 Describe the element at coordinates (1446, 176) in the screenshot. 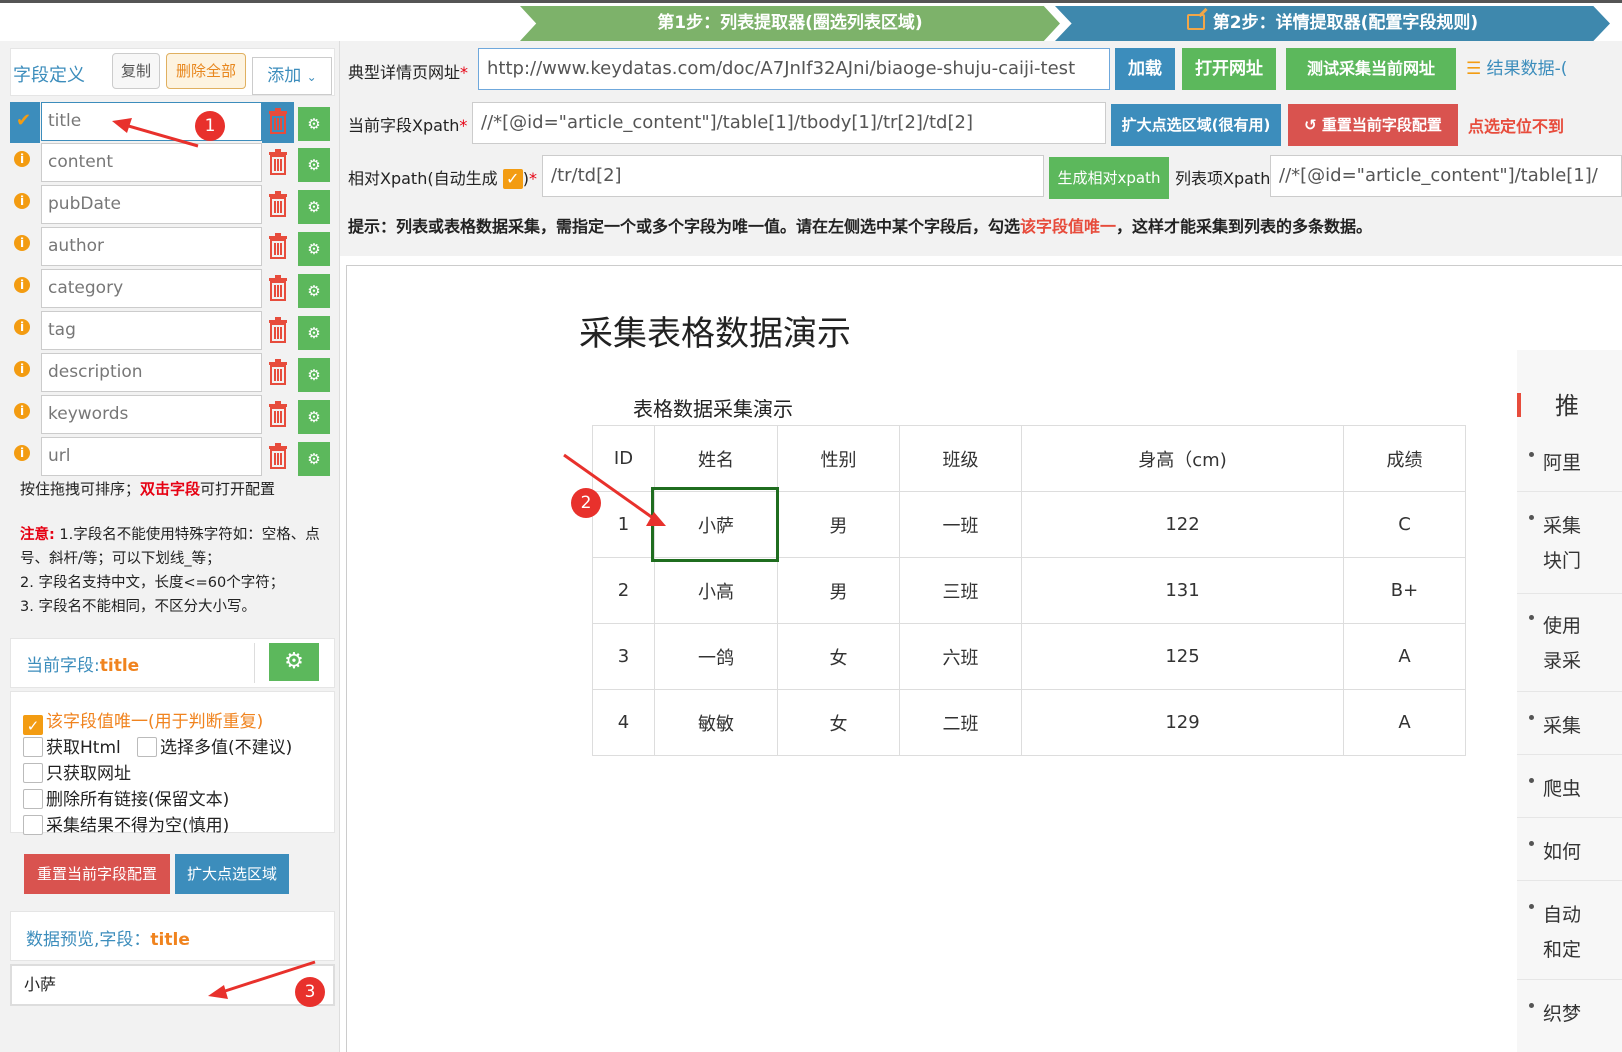

I see `list-xpath-input: //*[@id="article_content"]/table[1]/` at that location.